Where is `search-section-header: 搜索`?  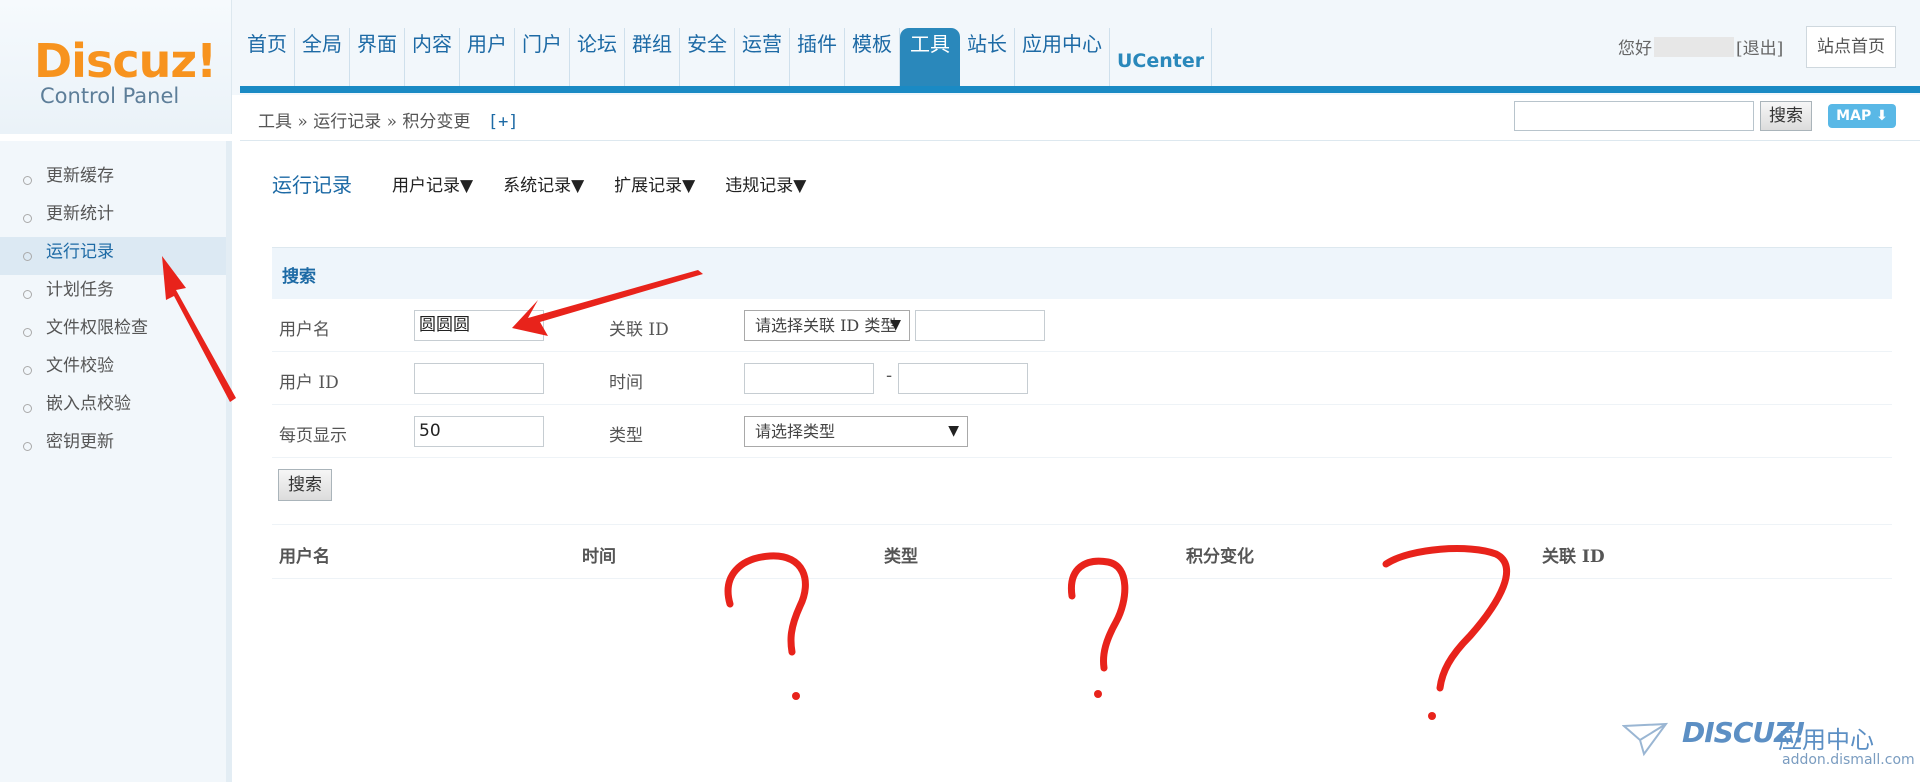 search-section-header: 搜索 is located at coordinates (1082, 273).